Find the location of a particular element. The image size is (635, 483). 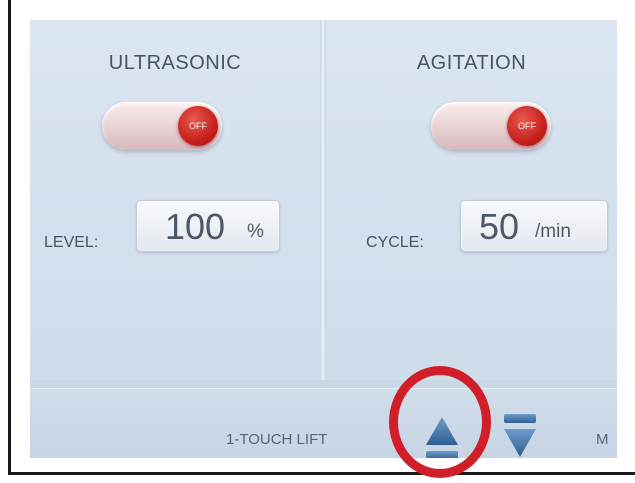

truncated-label: M is located at coordinates (602, 439).